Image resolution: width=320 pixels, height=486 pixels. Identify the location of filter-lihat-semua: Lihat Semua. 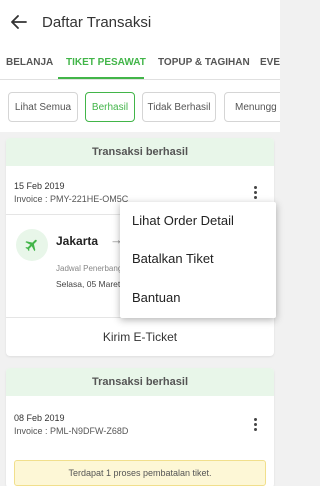
(43, 107).